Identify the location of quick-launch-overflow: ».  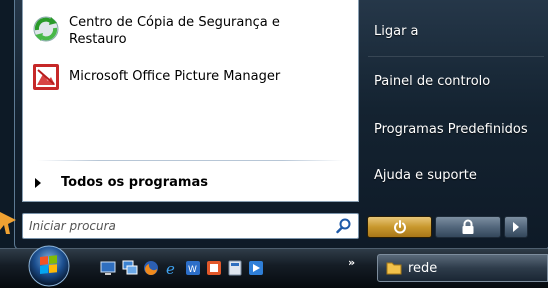
(351, 262).